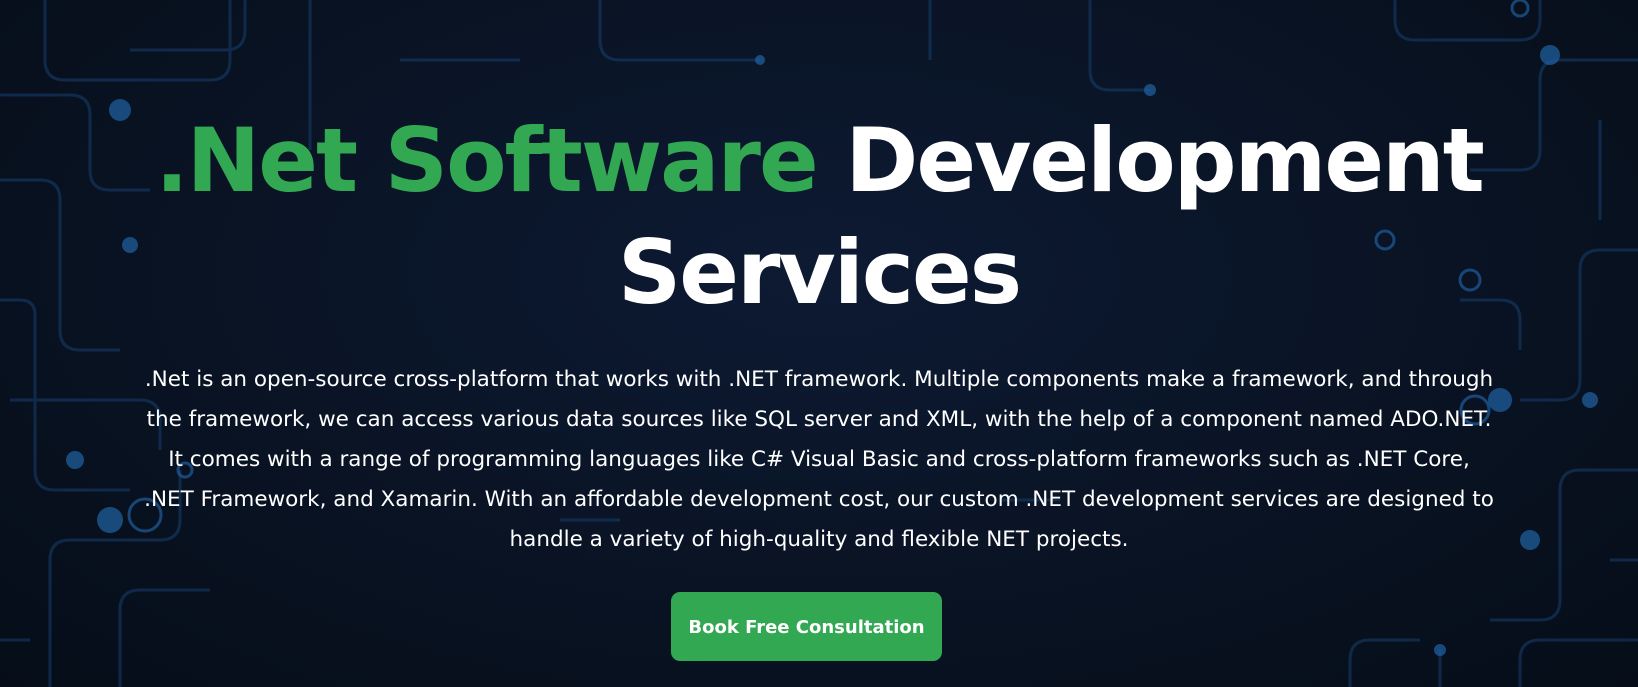 The height and width of the screenshot is (687, 1638). What do you see at coordinates (486, 160) in the screenshot?
I see `title-accent-text: .Net Software` at bounding box center [486, 160].